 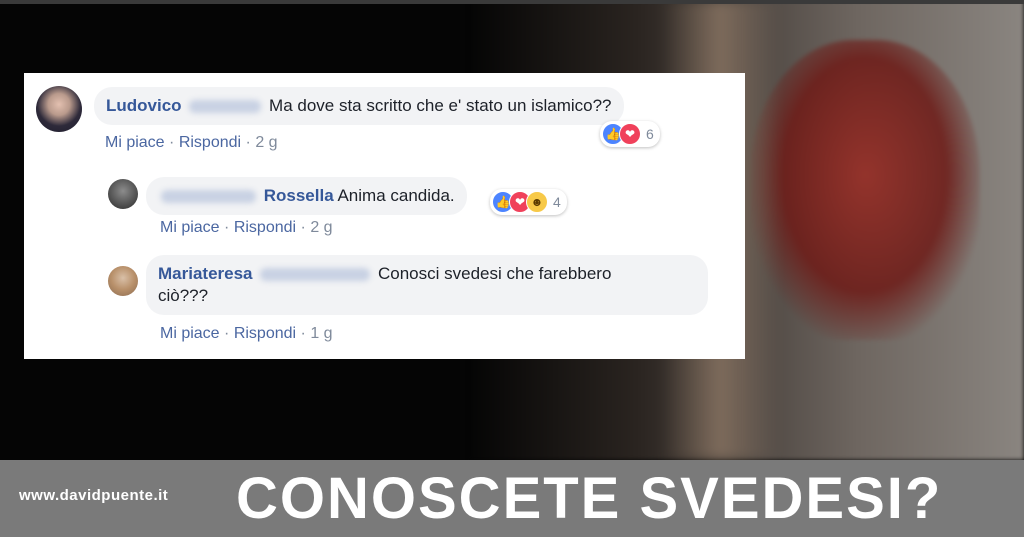 What do you see at coordinates (512, 2) in the screenshot?
I see `top-border` at bounding box center [512, 2].